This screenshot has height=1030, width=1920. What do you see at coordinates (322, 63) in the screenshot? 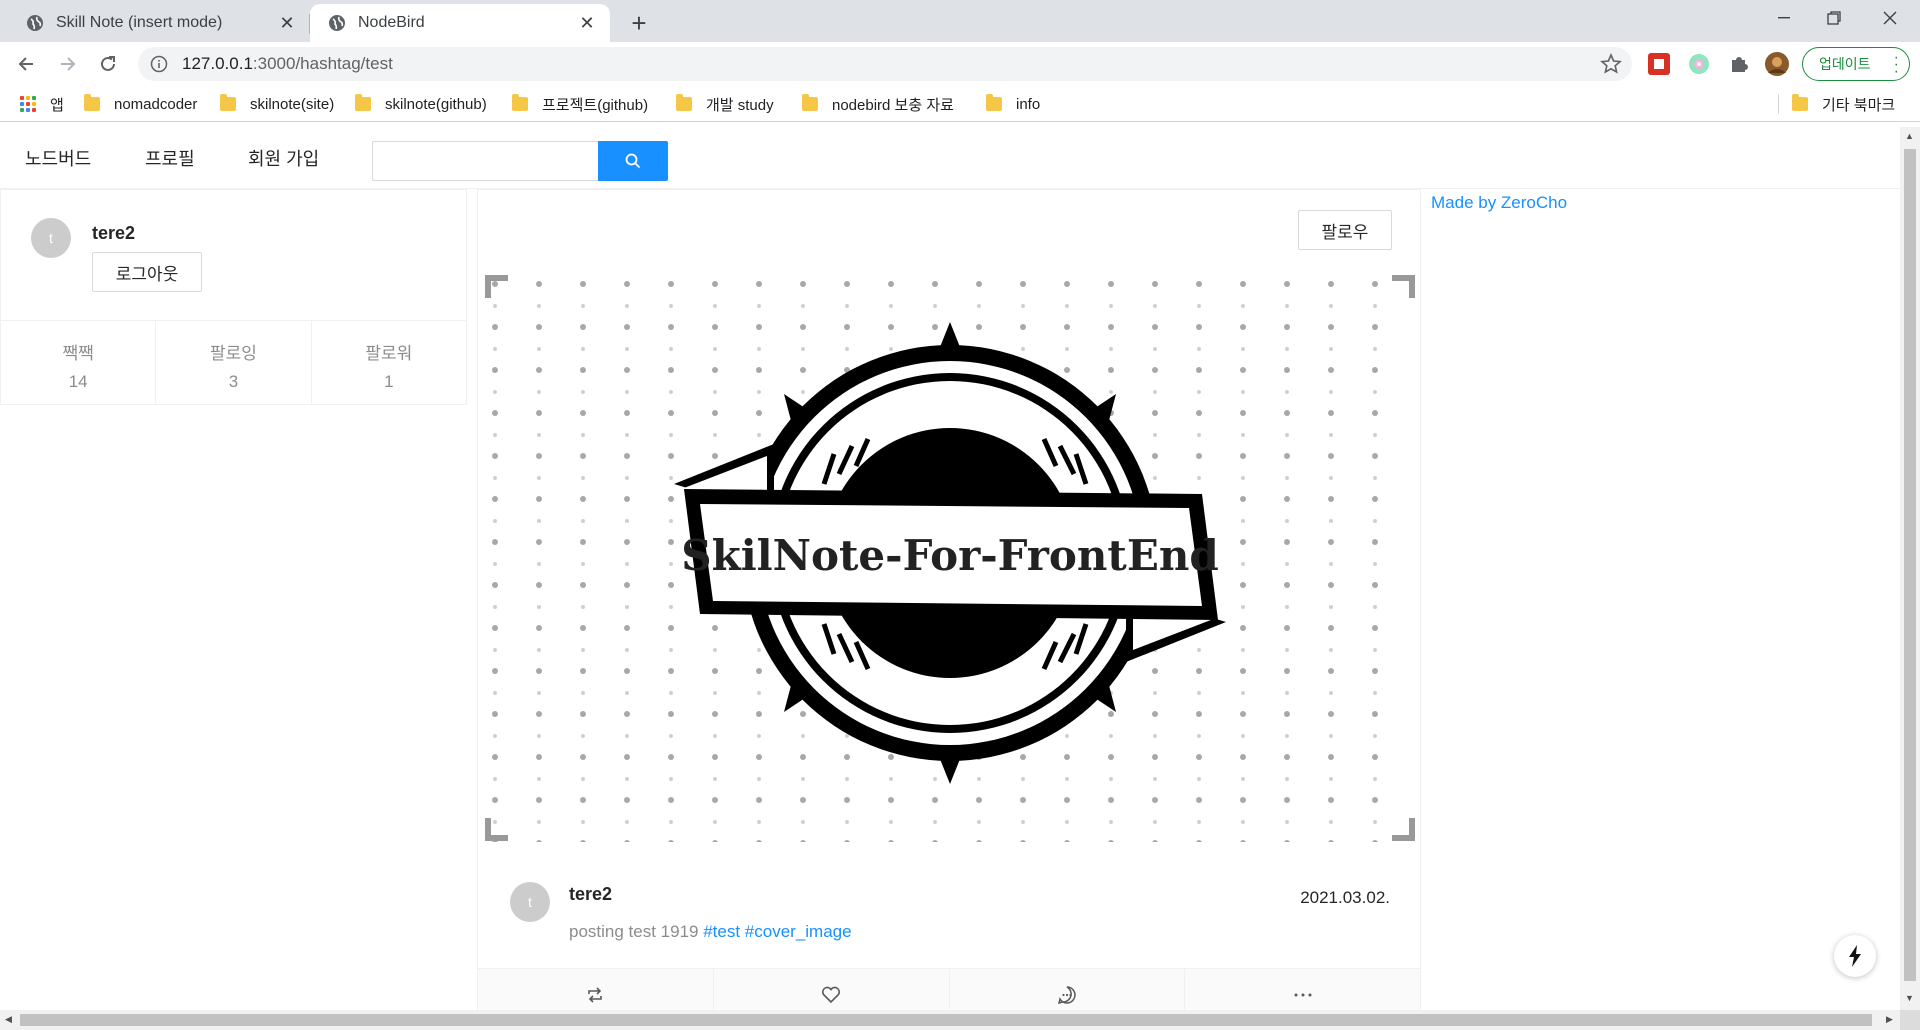
I see `url-path: :3000/hashtag/test` at bounding box center [322, 63].